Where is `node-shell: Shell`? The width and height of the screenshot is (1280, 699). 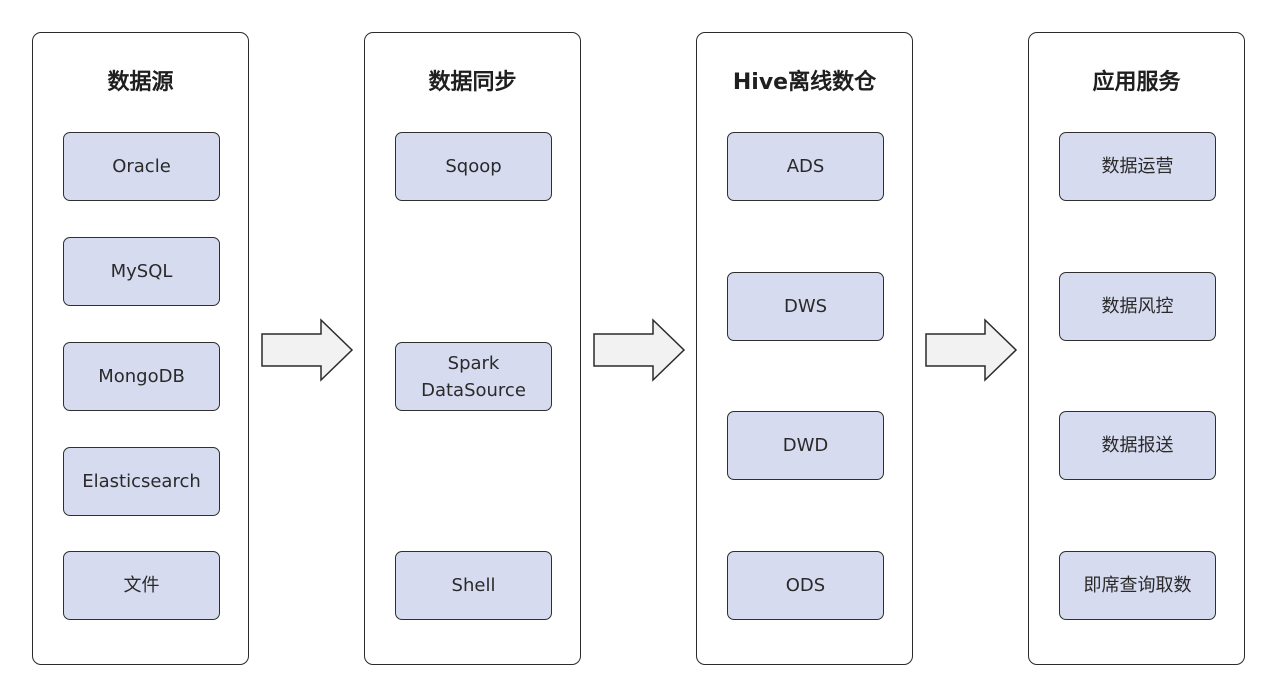 node-shell: Shell is located at coordinates (473, 585).